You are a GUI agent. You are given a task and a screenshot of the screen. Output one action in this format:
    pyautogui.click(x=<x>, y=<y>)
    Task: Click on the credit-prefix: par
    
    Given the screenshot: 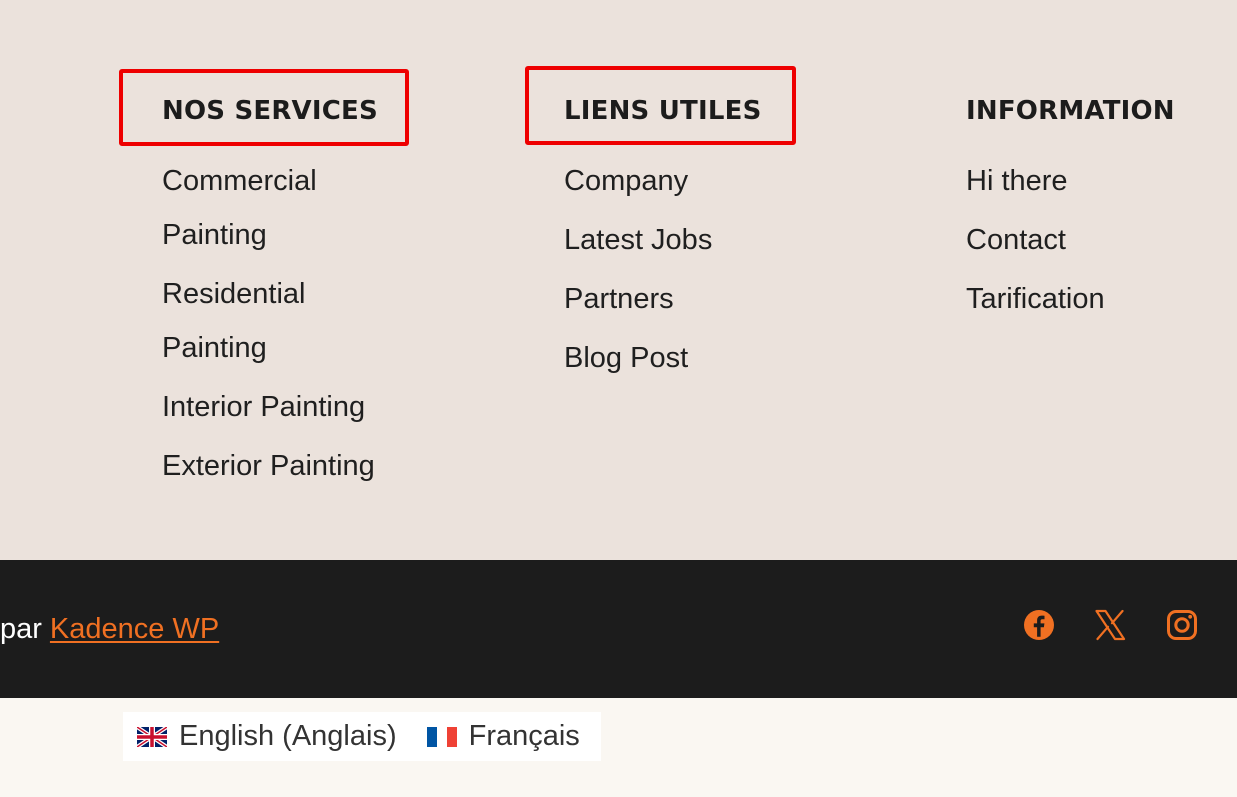 What is the action you would take?
    pyautogui.click(x=21, y=628)
    